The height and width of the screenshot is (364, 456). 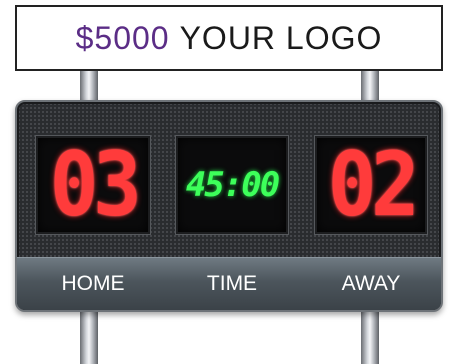 I want to click on home-score-panel: 03, so click(x=93, y=185).